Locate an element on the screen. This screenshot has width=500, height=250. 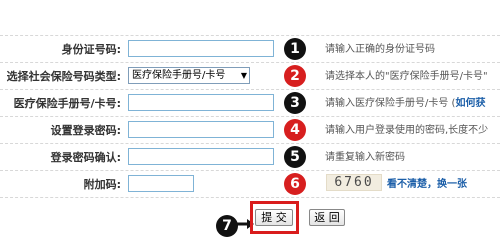
step-badge-1: 1 is located at coordinates (295, 49).